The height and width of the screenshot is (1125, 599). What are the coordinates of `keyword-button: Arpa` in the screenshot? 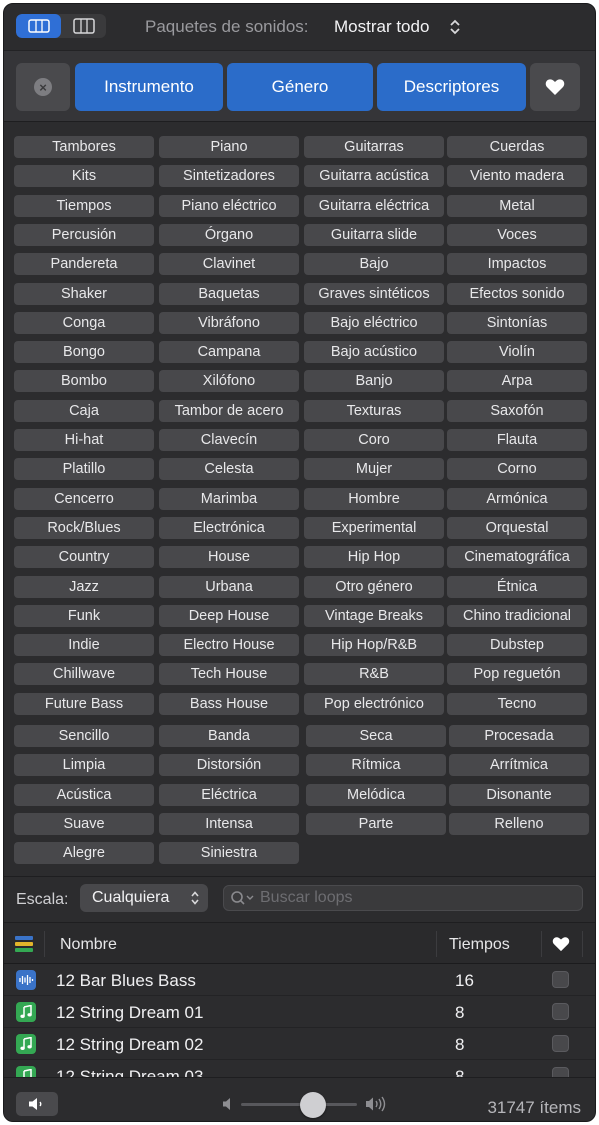 It's located at (517, 381).